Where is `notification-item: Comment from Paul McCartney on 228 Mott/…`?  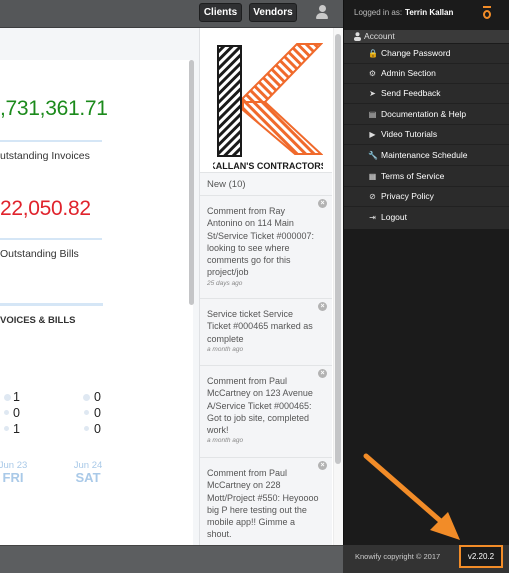
notification-item: Comment from Paul McCartney on 228 Mott/… is located at coordinates (266, 501).